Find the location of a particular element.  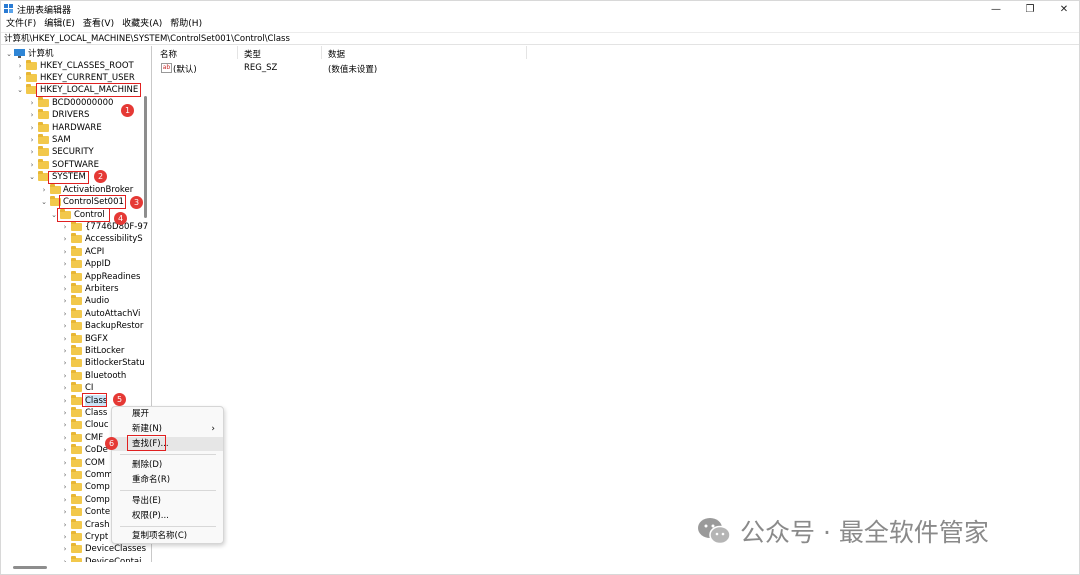

tree-label: AppReadines is located at coordinates (113, 277).